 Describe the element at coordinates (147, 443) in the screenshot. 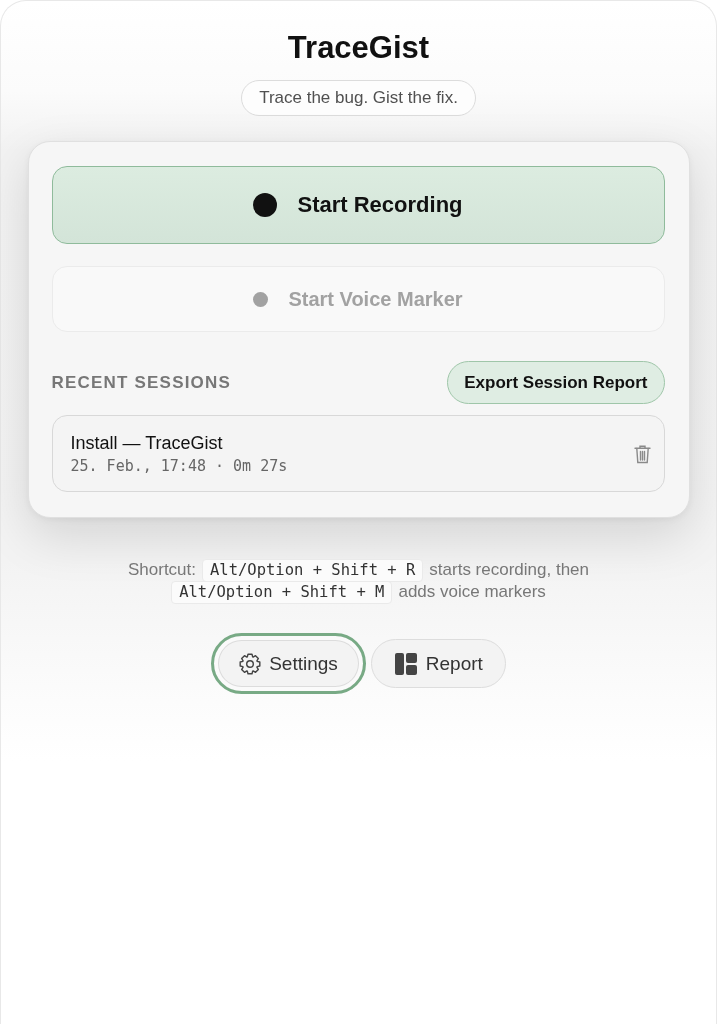

I see `session-title: Install — TraceGist` at that location.